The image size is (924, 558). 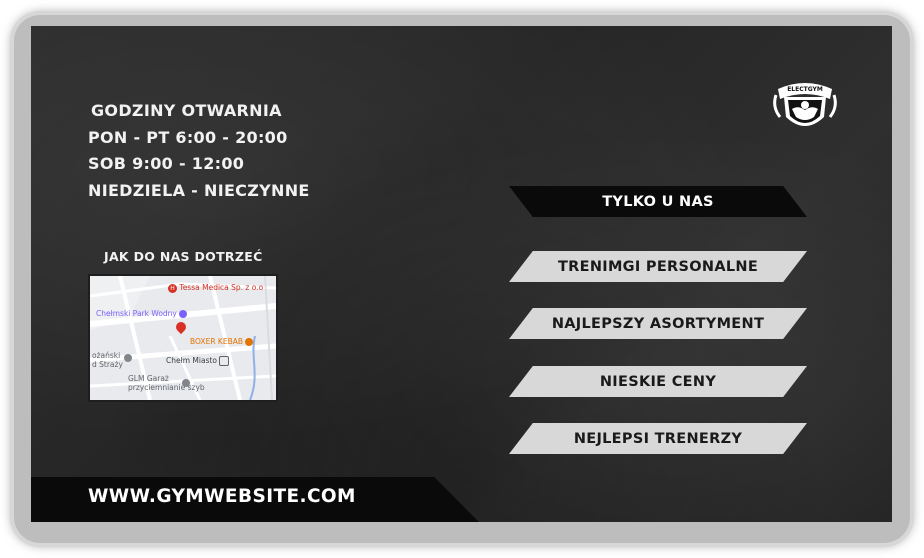 I want to click on map-poi-park: Chełmski Park Wodny, so click(x=142, y=313).